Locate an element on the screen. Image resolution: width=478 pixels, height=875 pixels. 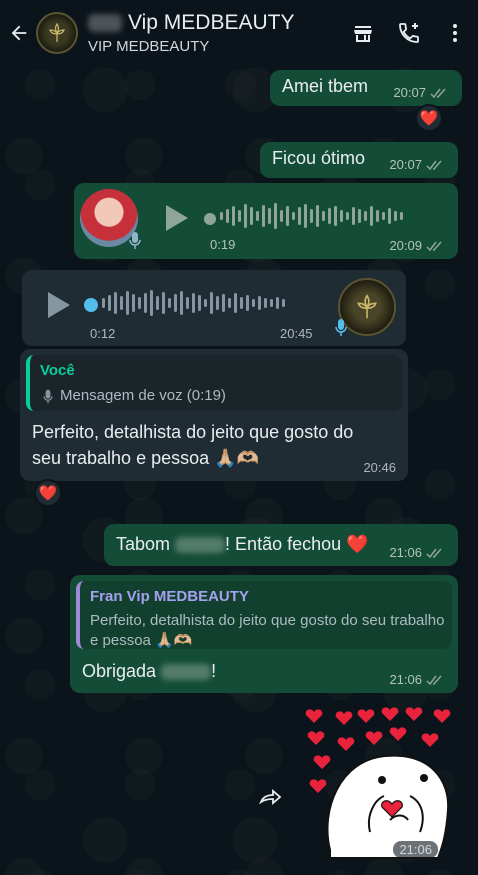
hearts-flork-sticker is located at coordinates (378, 783).